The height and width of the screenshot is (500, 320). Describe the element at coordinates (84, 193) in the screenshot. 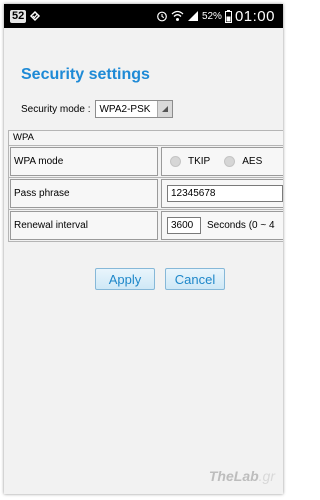

I see `pass-phrase-label: Pass phrase` at that location.